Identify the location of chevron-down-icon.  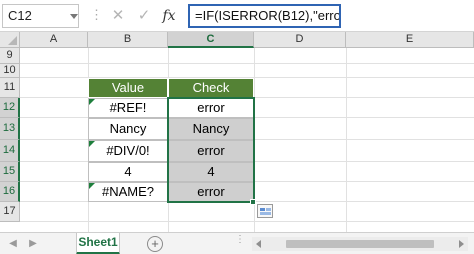
(74, 16).